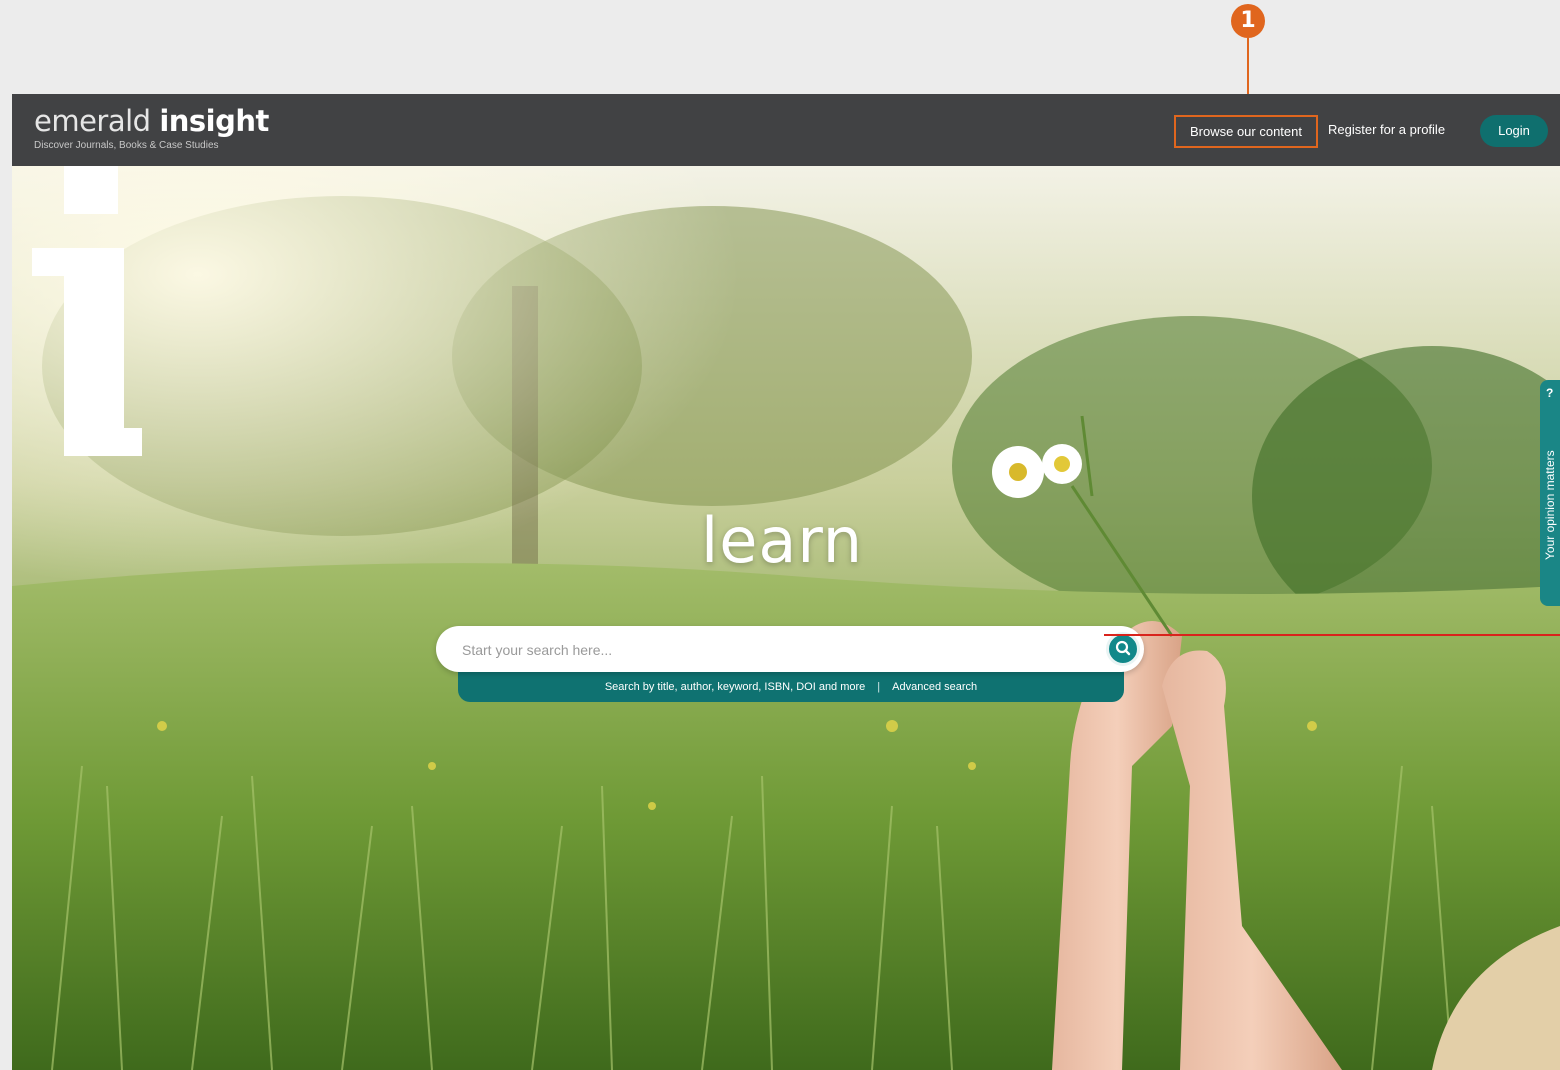  What do you see at coordinates (1246, 131) in the screenshot?
I see `browse-content-link: Browse our content` at bounding box center [1246, 131].